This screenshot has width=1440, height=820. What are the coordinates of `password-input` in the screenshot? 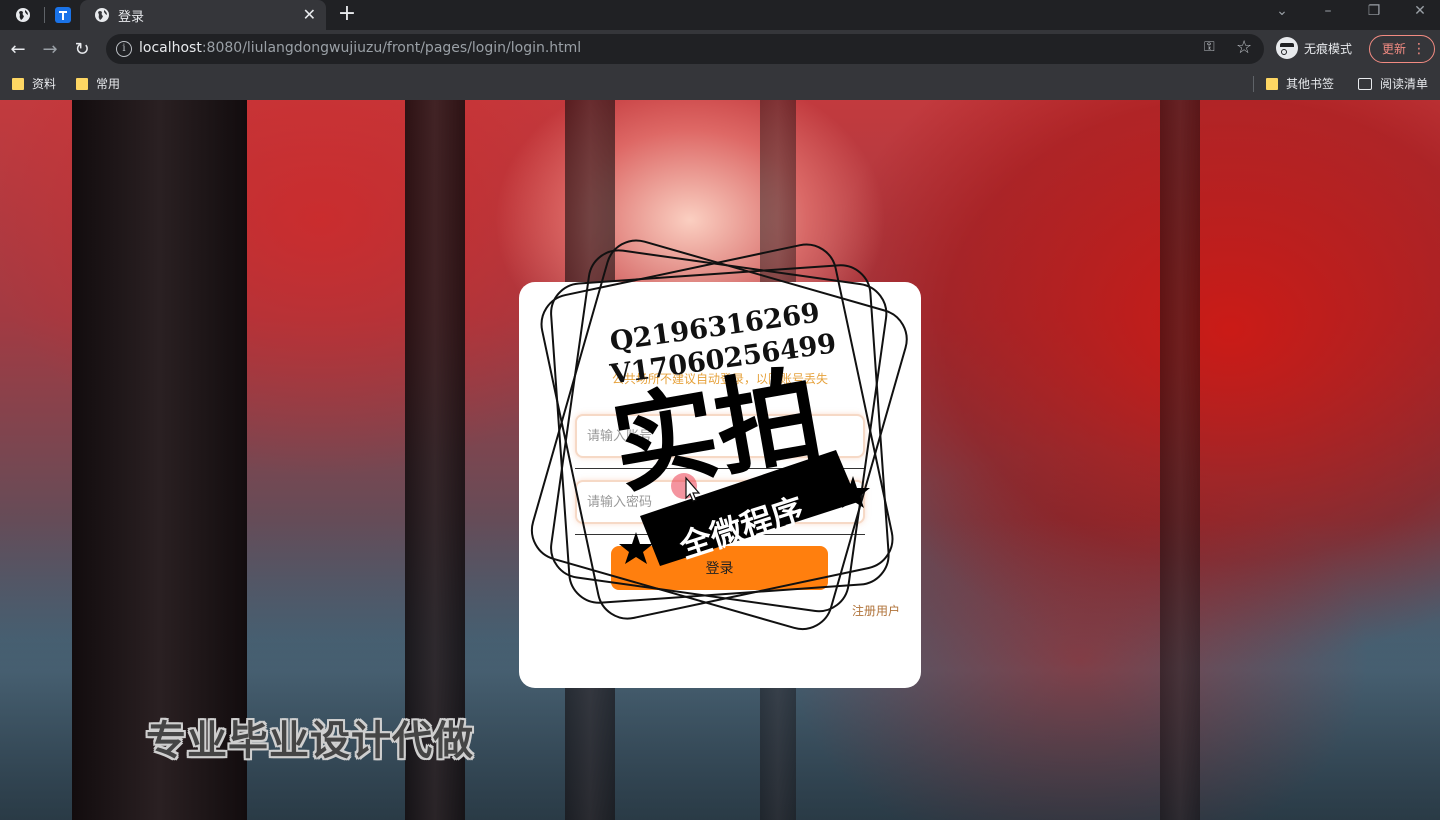 It's located at (722, 502).